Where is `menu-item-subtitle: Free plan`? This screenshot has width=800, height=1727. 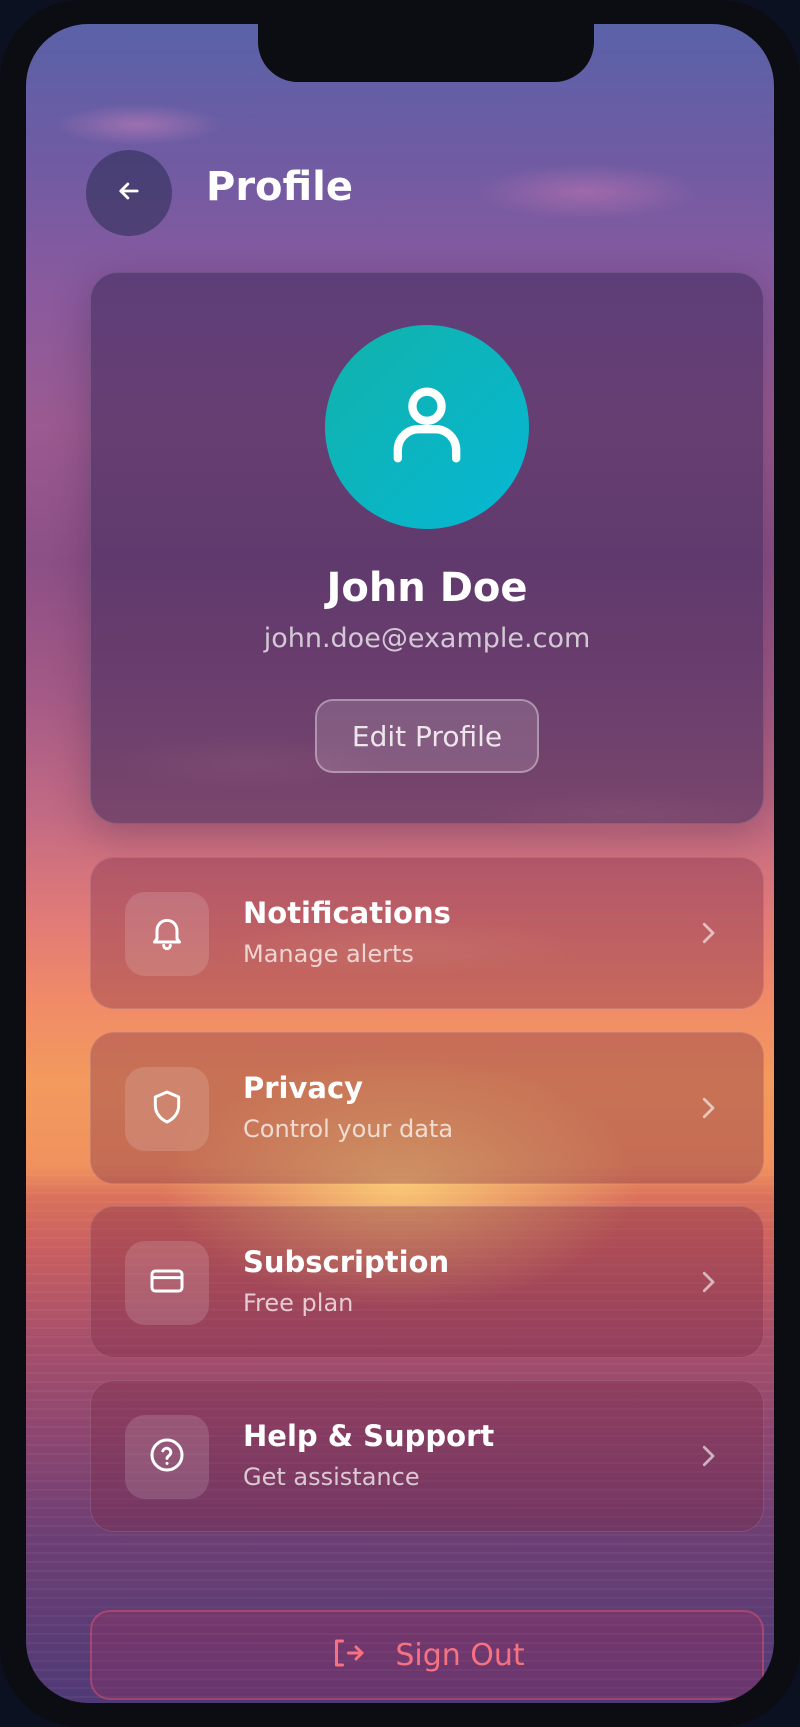
menu-item-subtitle: Free plan is located at coordinates (298, 1303).